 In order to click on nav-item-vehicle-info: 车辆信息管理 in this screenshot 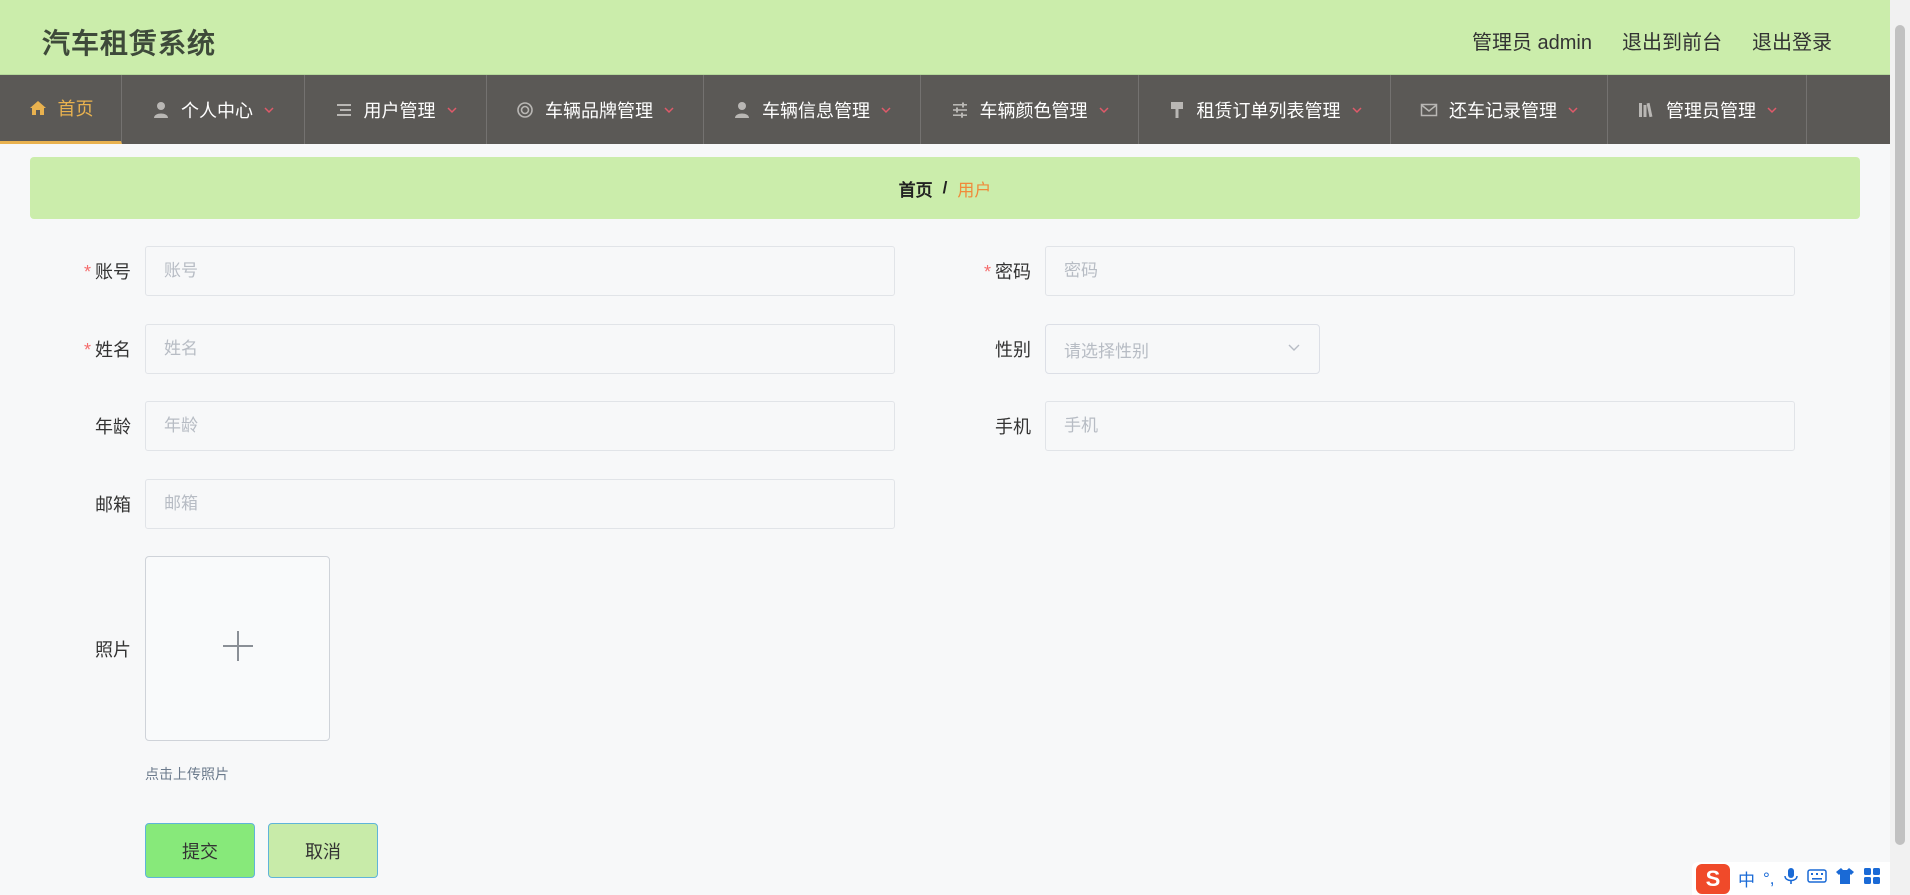, I will do `click(812, 109)`.